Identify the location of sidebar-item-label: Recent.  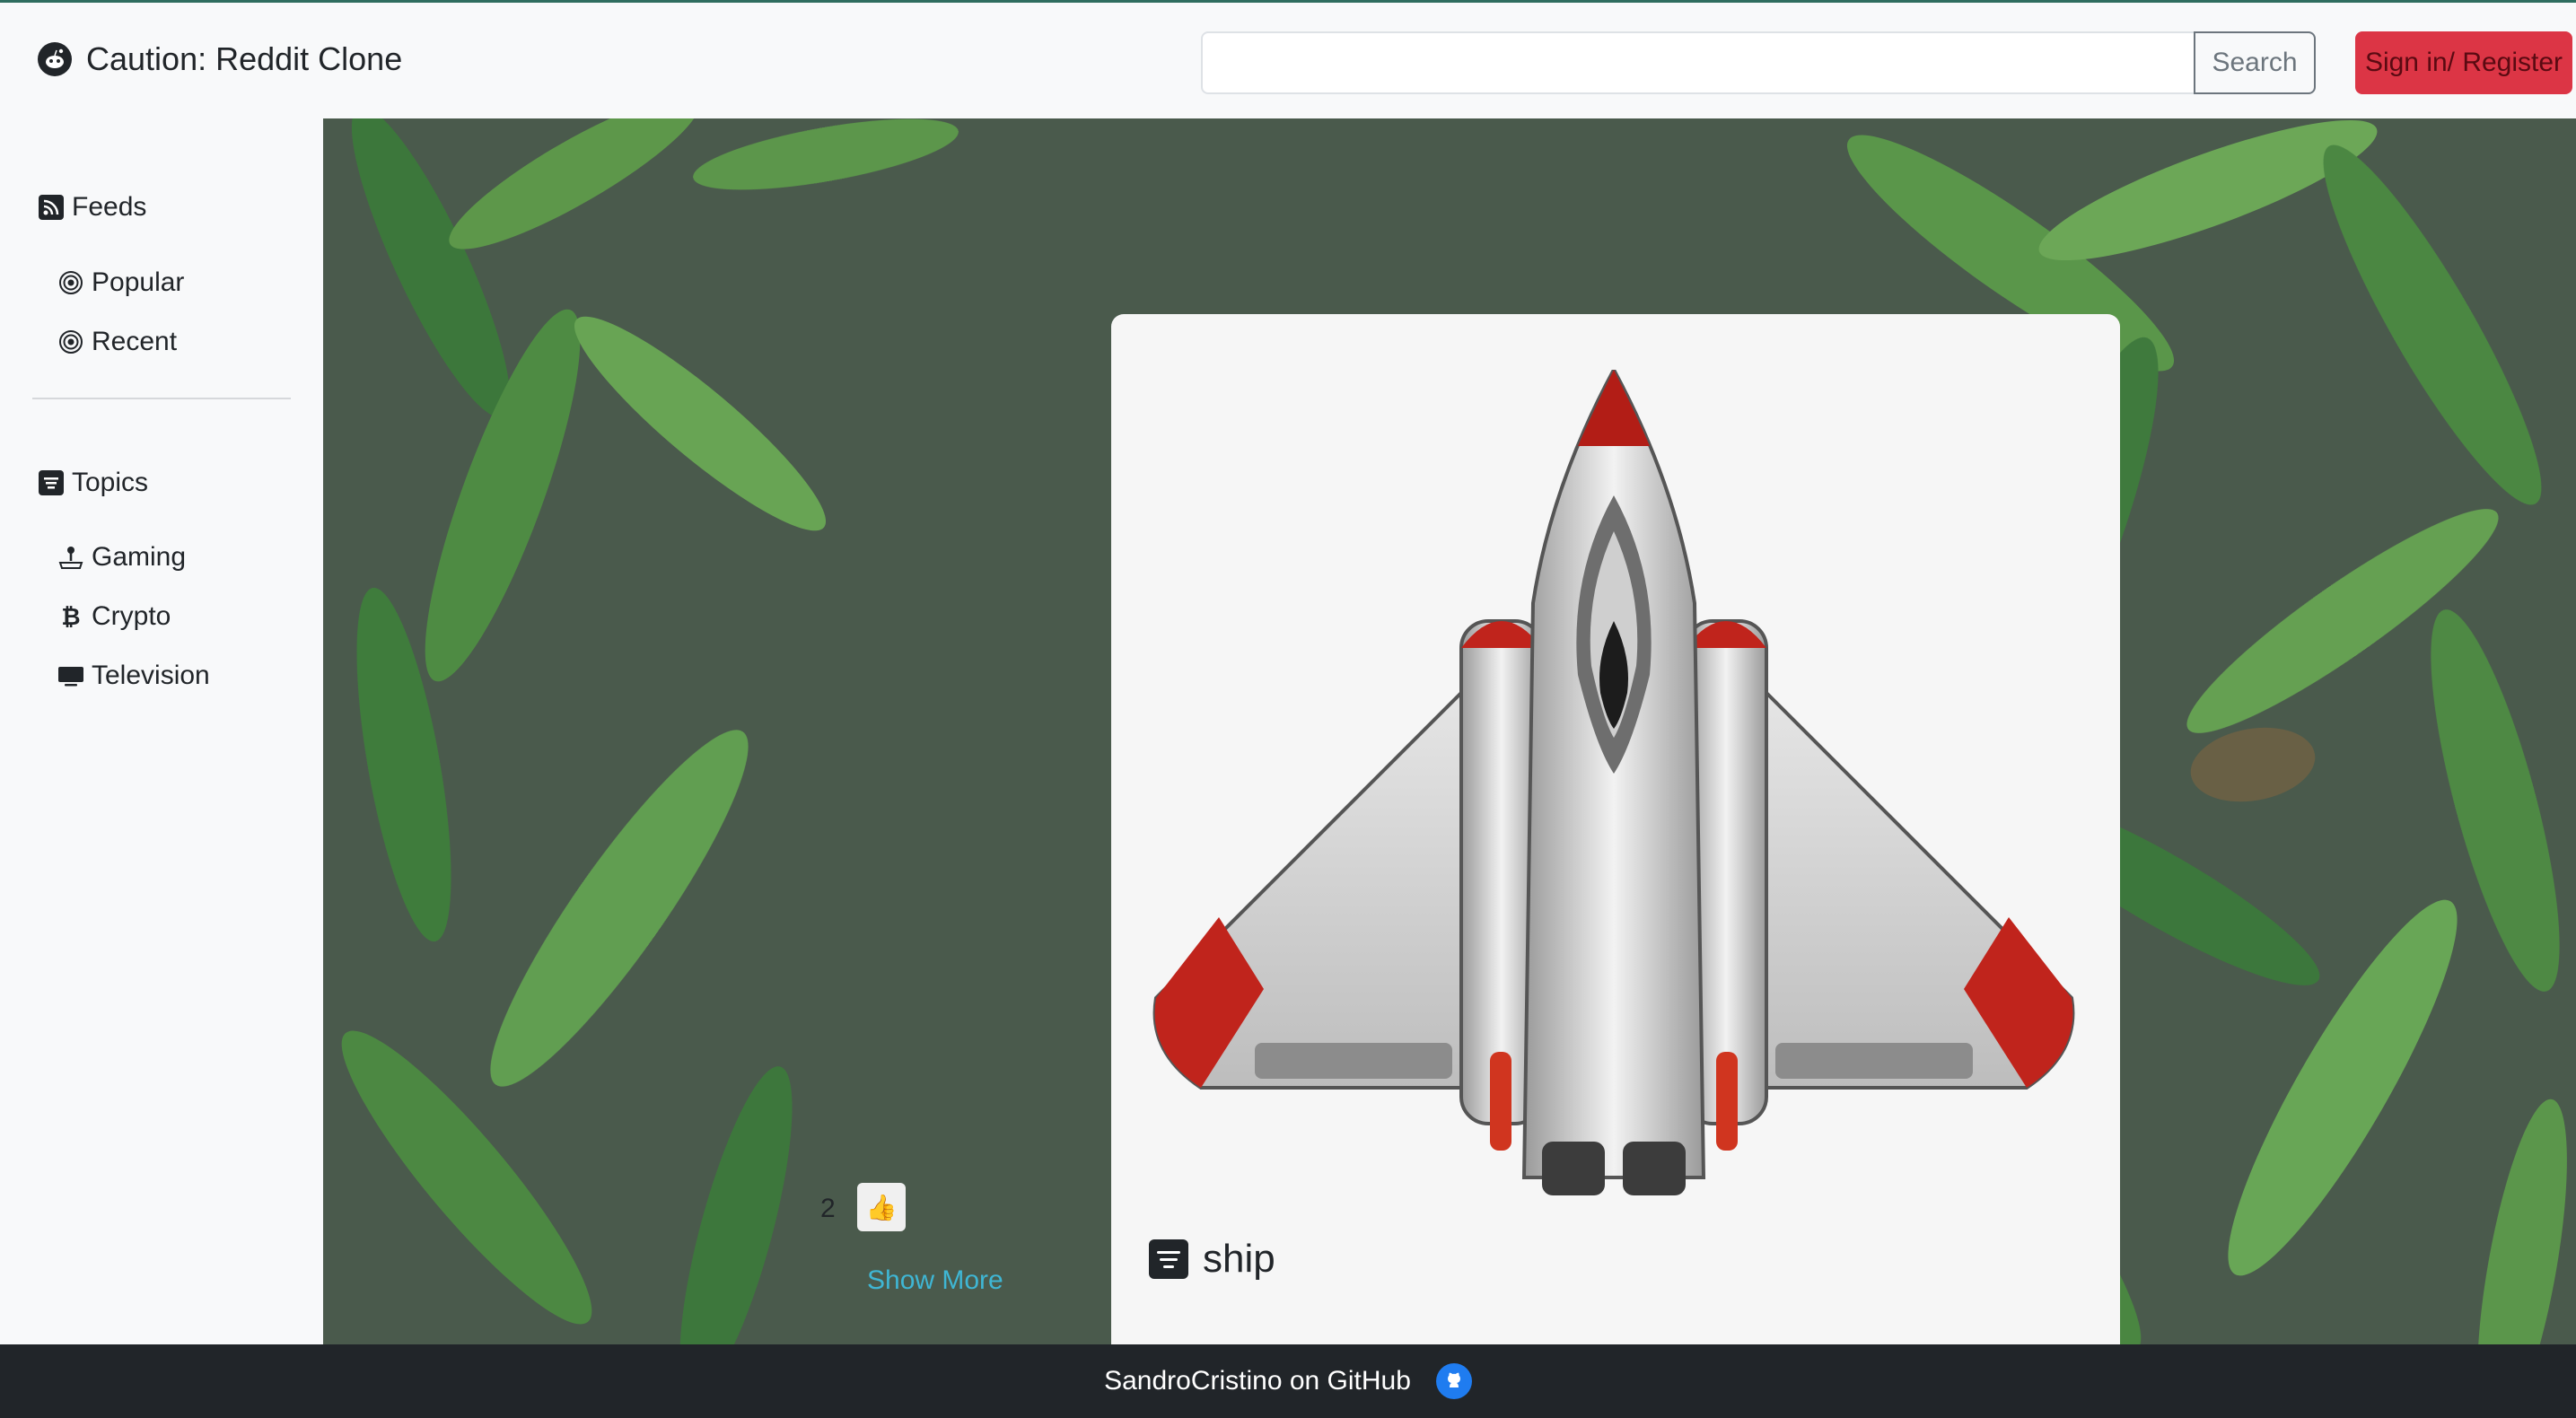
(135, 342).